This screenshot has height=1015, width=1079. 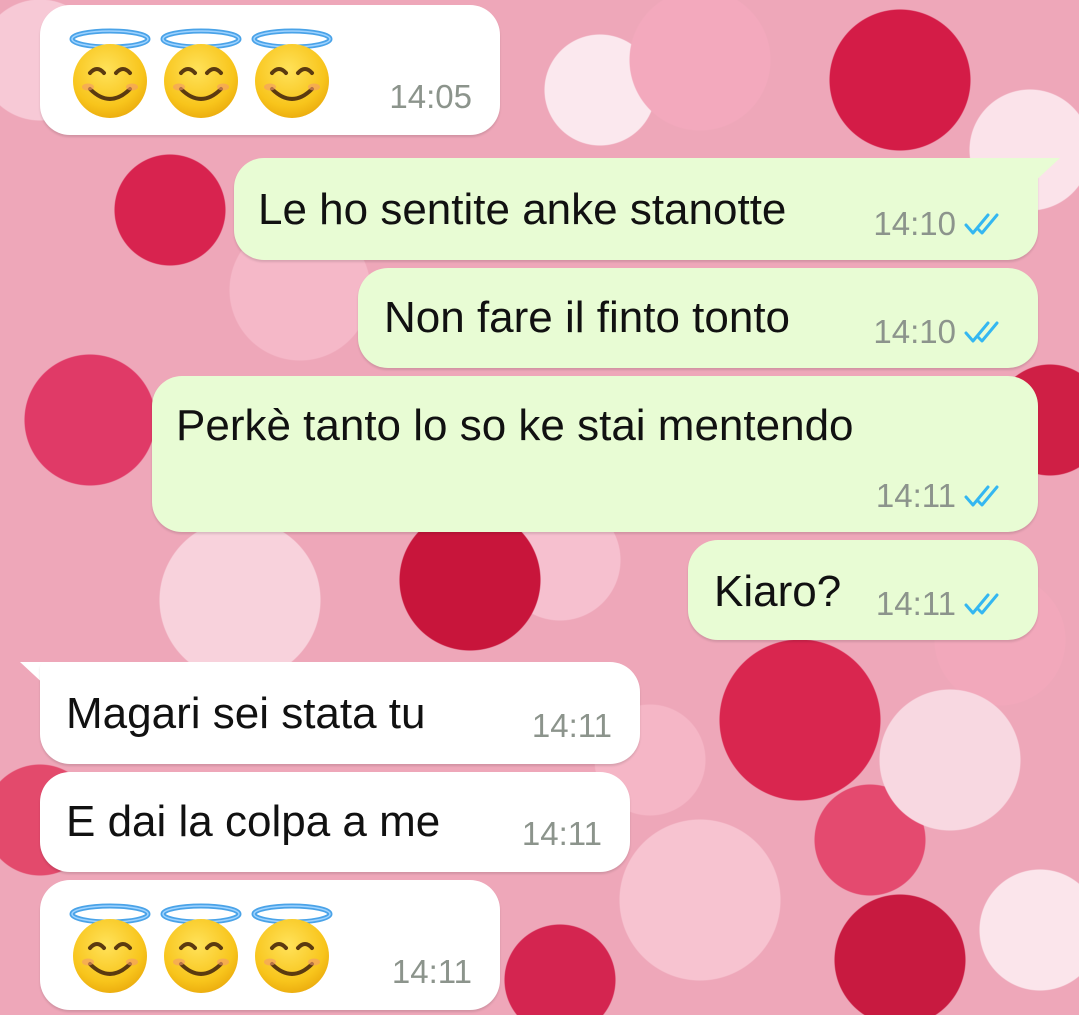 I want to click on message-bubble-incoming: 14:05, so click(x=270, y=70).